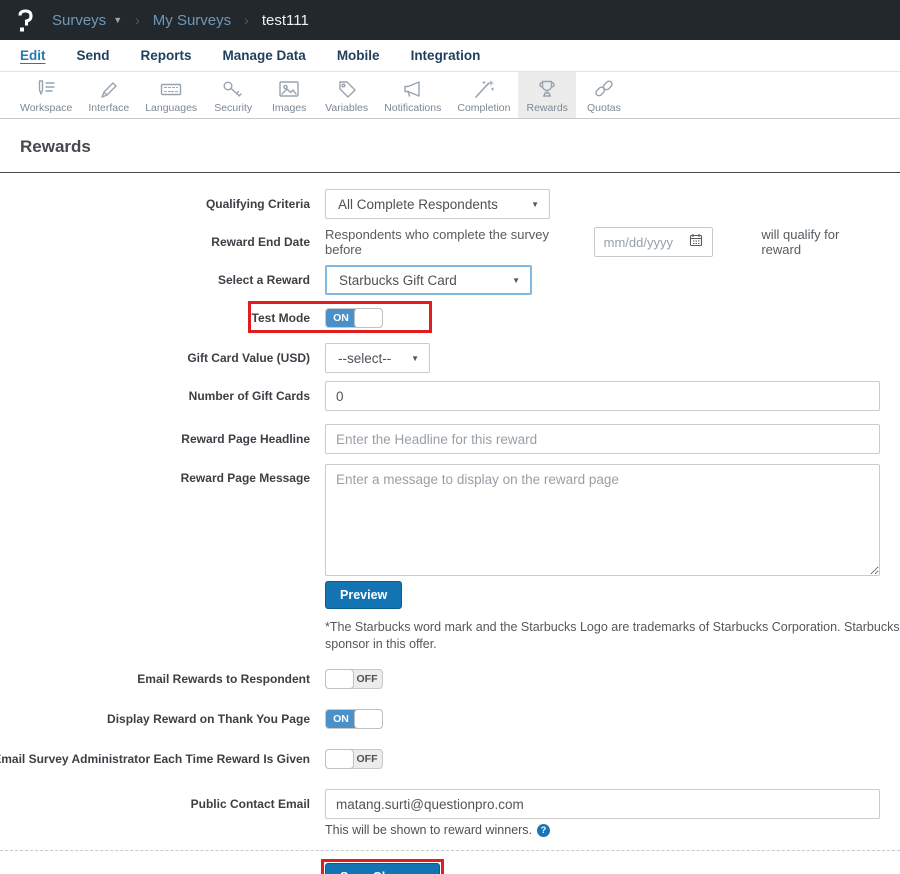 The image size is (900, 874). I want to click on breadcrumb-survey-name: test111, so click(285, 20).